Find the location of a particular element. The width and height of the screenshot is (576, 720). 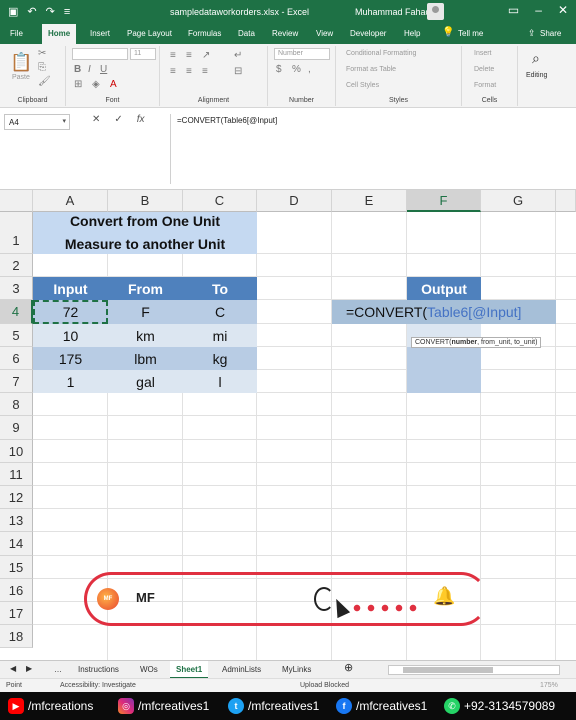

user-name: Muhammad Fahad is located at coordinates (393, 12).